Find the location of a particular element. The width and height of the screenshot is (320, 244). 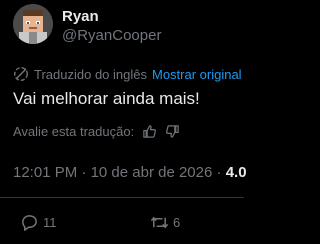

pixel-avatar-icon is located at coordinates (33, 24).